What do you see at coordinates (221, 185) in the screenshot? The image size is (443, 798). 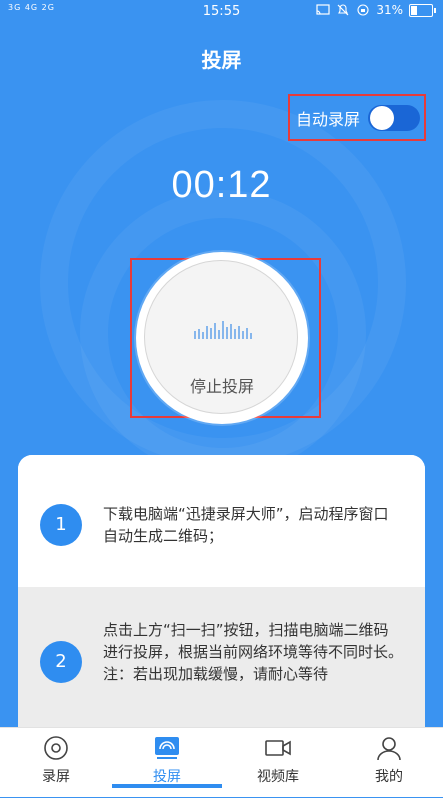 I see `cast-timer: 00:12` at bounding box center [221, 185].